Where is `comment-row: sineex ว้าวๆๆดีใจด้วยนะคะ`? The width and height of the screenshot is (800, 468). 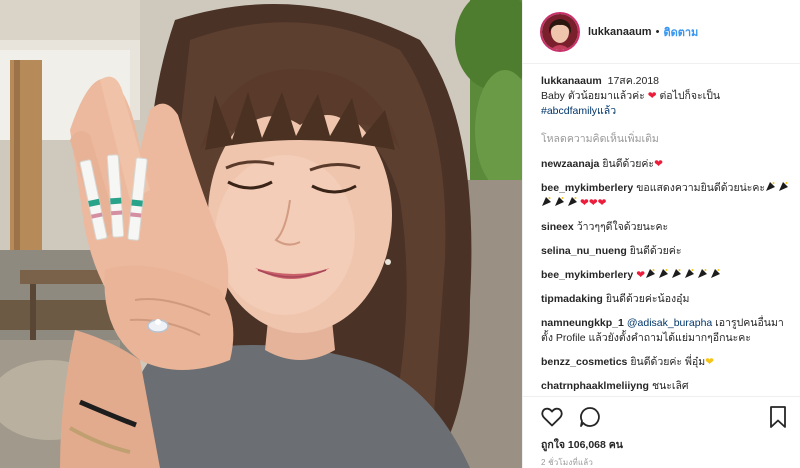 comment-row: sineex ว้าวๆๆดีใจด้วยนะคะ is located at coordinates (667, 227).